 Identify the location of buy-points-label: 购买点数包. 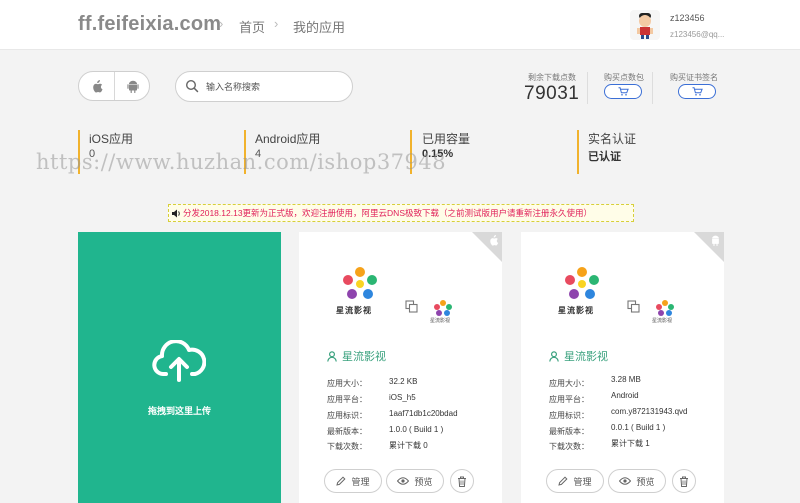
(624, 77).